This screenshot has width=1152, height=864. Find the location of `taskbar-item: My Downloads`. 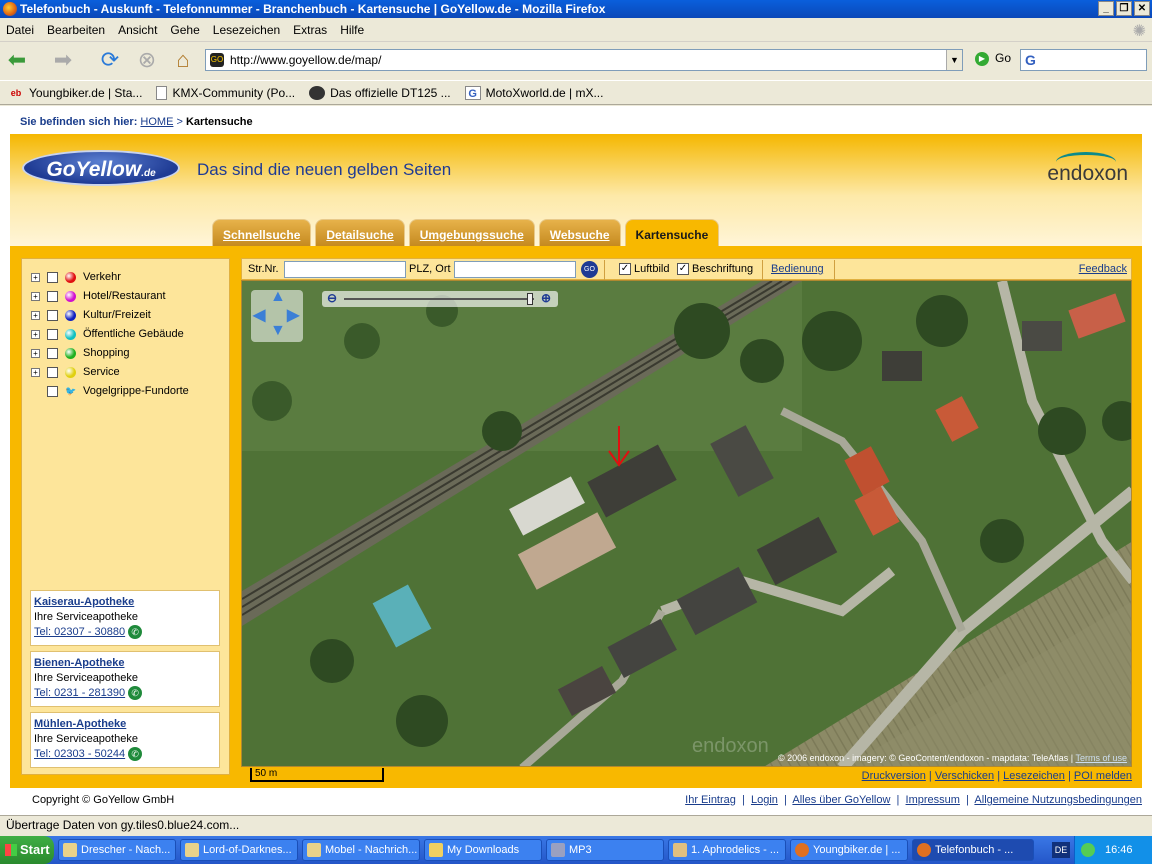

taskbar-item: My Downloads is located at coordinates (483, 850).